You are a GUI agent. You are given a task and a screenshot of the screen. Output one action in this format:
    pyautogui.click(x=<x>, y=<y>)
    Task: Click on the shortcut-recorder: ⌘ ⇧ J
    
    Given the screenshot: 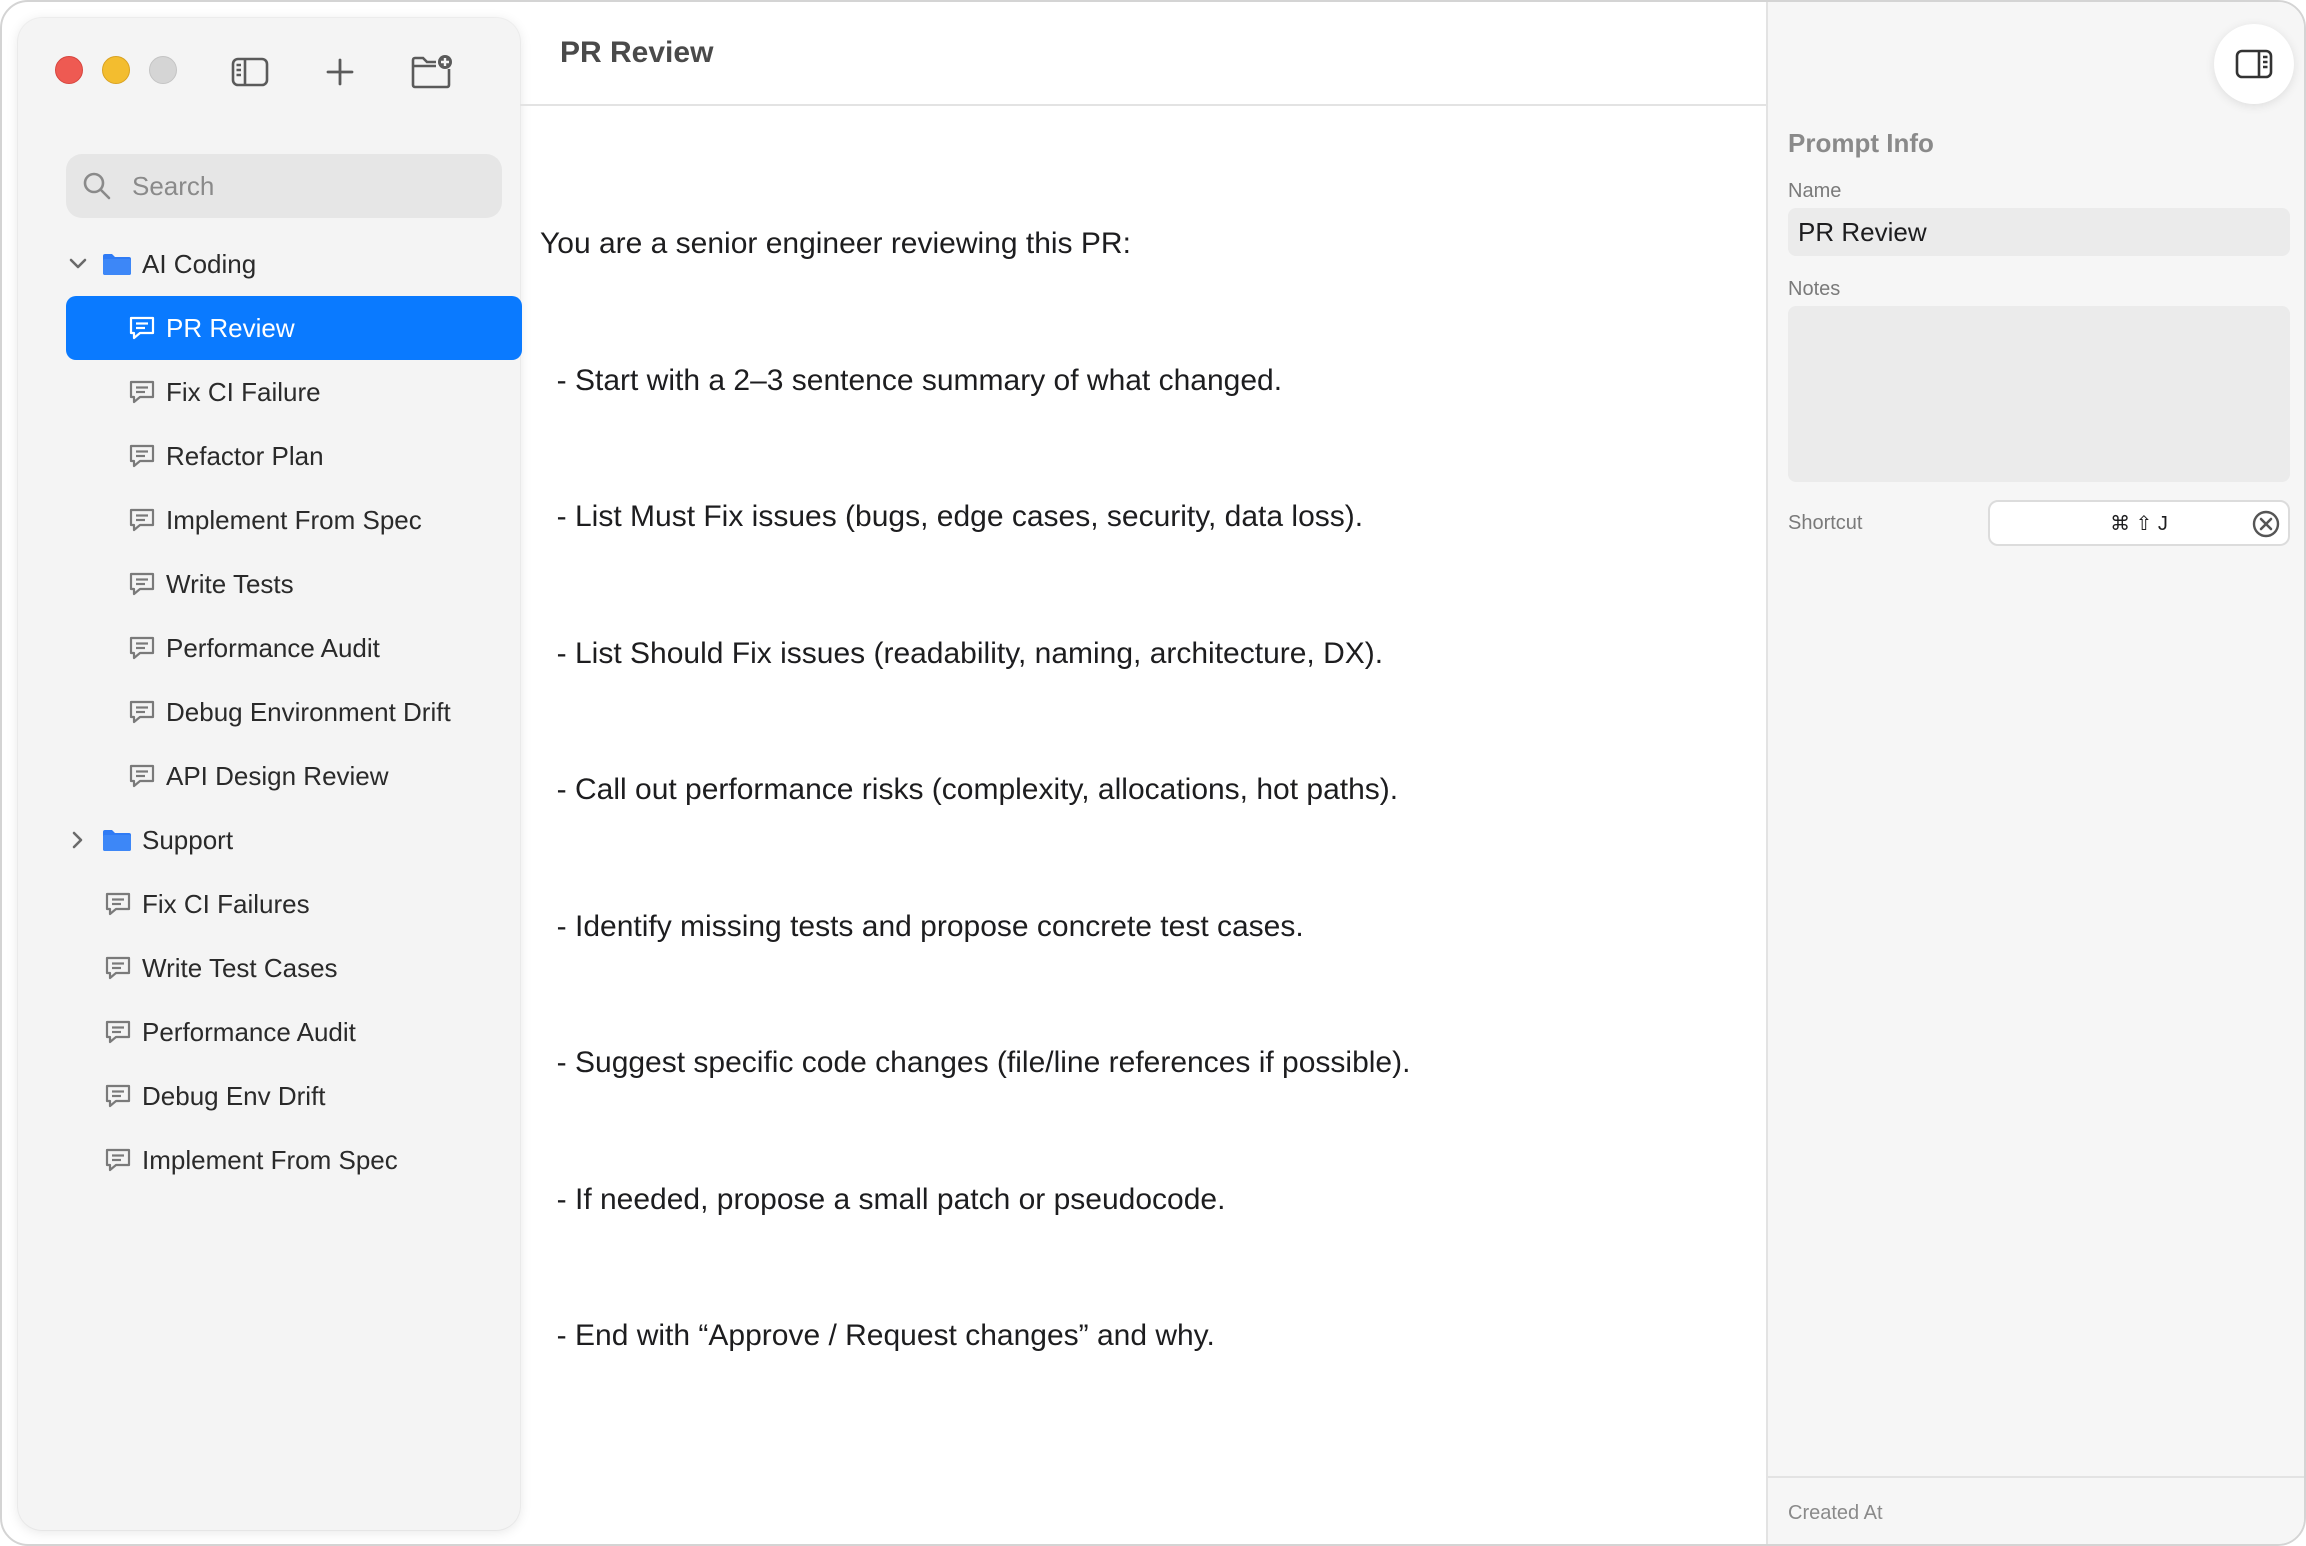 What is the action you would take?
    pyautogui.click(x=2139, y=523)
    